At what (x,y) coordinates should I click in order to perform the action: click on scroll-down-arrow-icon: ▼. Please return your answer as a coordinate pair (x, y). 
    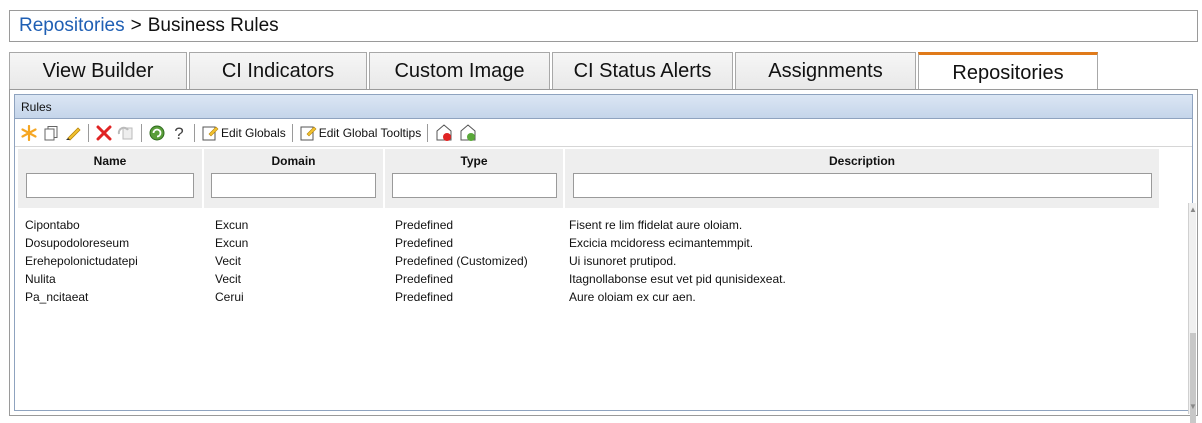
    Looking at the image, I should click on (1193, 407).